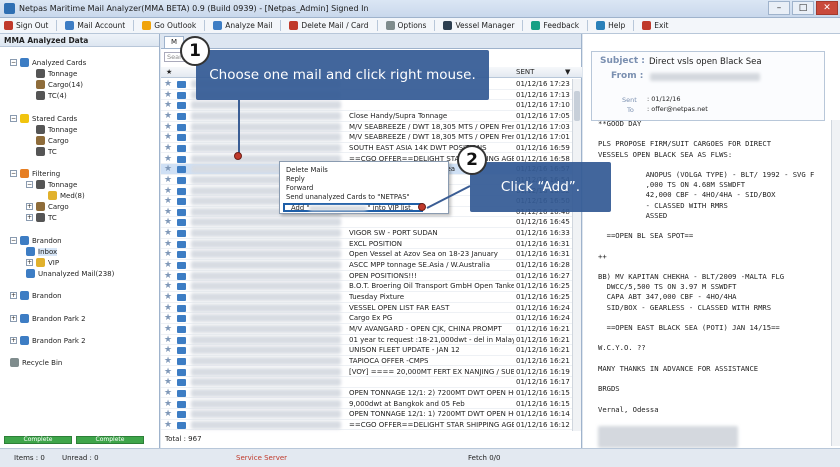  What do you see at coordinates (367, 308) in the screenshot?
I see `mail-row: ★ VESSEL OPEN LIST FAR EAST 01/12/16 16:24` at bounding box center [367, 308].